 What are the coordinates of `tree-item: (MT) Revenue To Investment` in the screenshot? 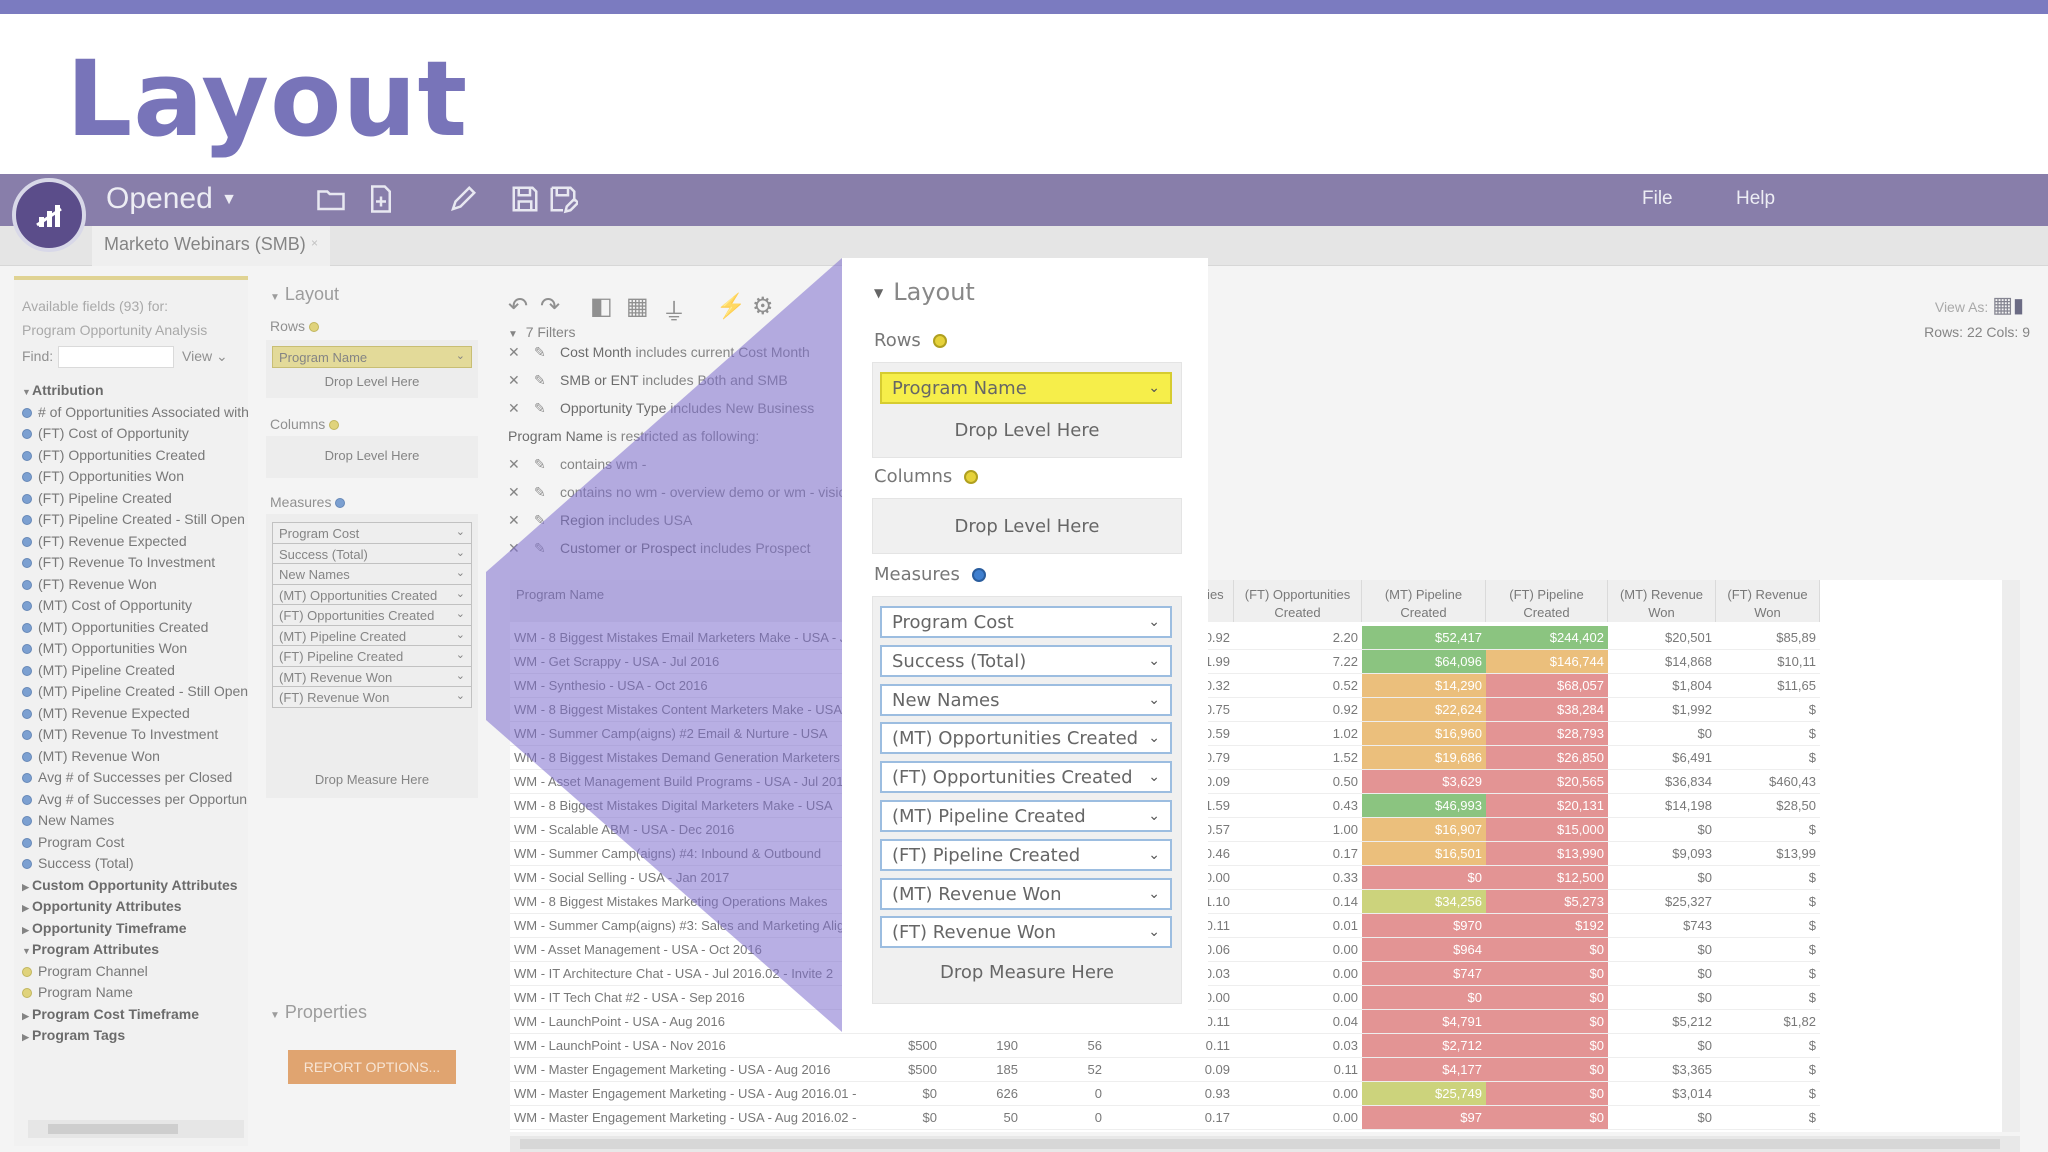 It's located at (135, 735).